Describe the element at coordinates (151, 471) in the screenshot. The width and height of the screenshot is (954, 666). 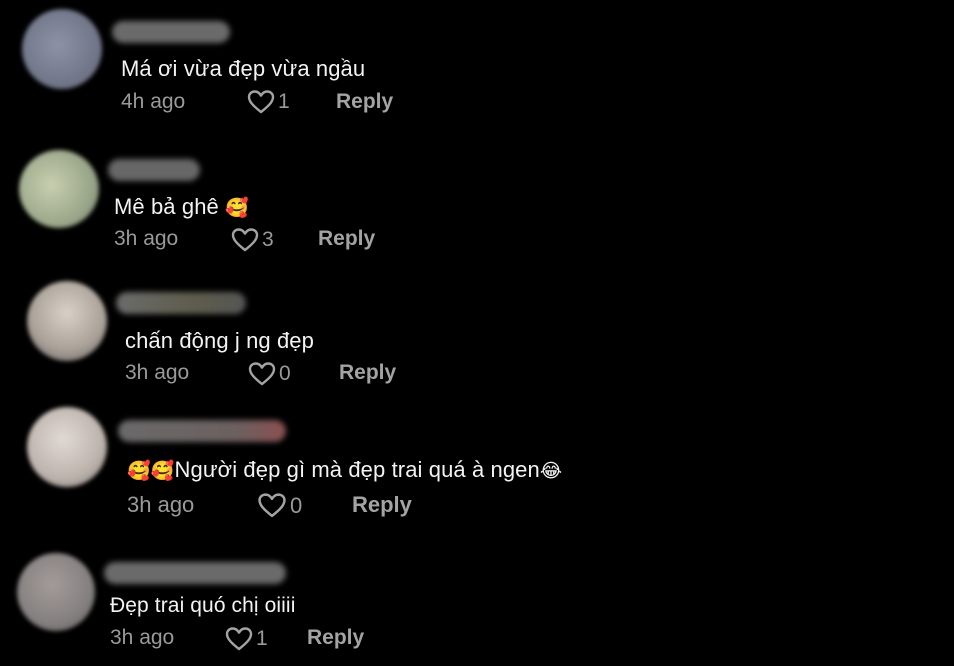
I see `smiling-hearts-emoji: 🥰🥰` at that location.